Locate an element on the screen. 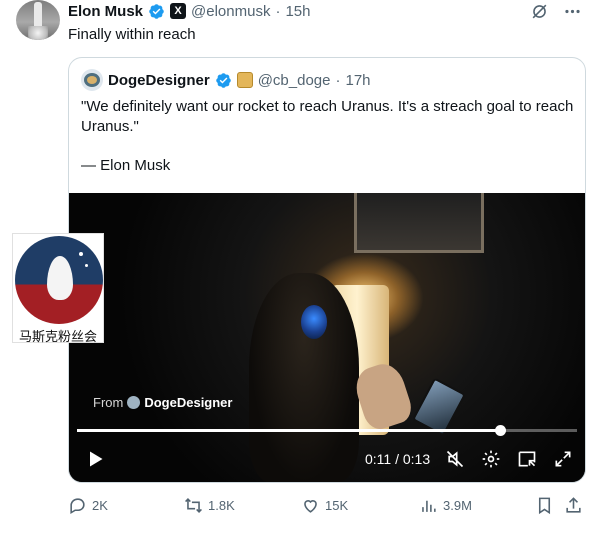 This screenshot has width=598, height=540. bookmark-button is located at coordinates (544, 505).